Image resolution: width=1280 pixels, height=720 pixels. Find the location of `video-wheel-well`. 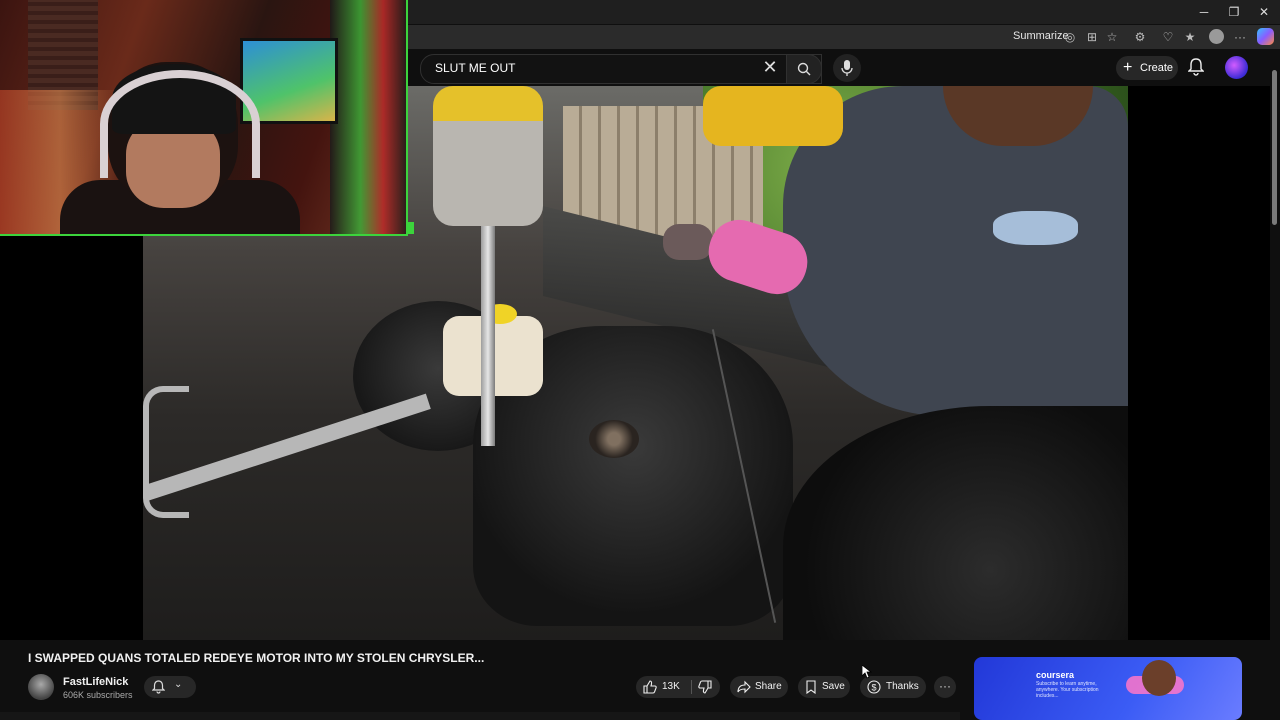

video-wheel-well is located at coordinates (955, 523).